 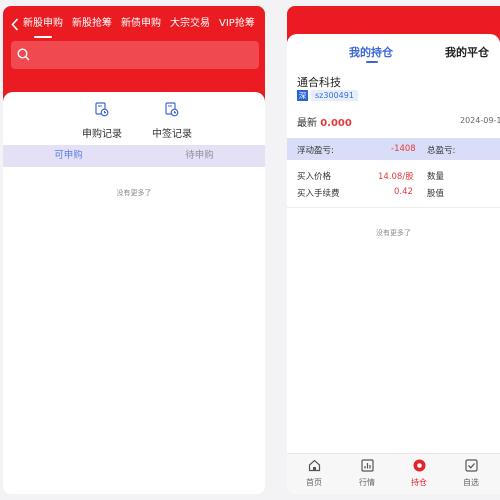 What do you see at coordinates (471, 466) in the screenshot?
I see `checkbox-icon` at bounding box center [471, 466].